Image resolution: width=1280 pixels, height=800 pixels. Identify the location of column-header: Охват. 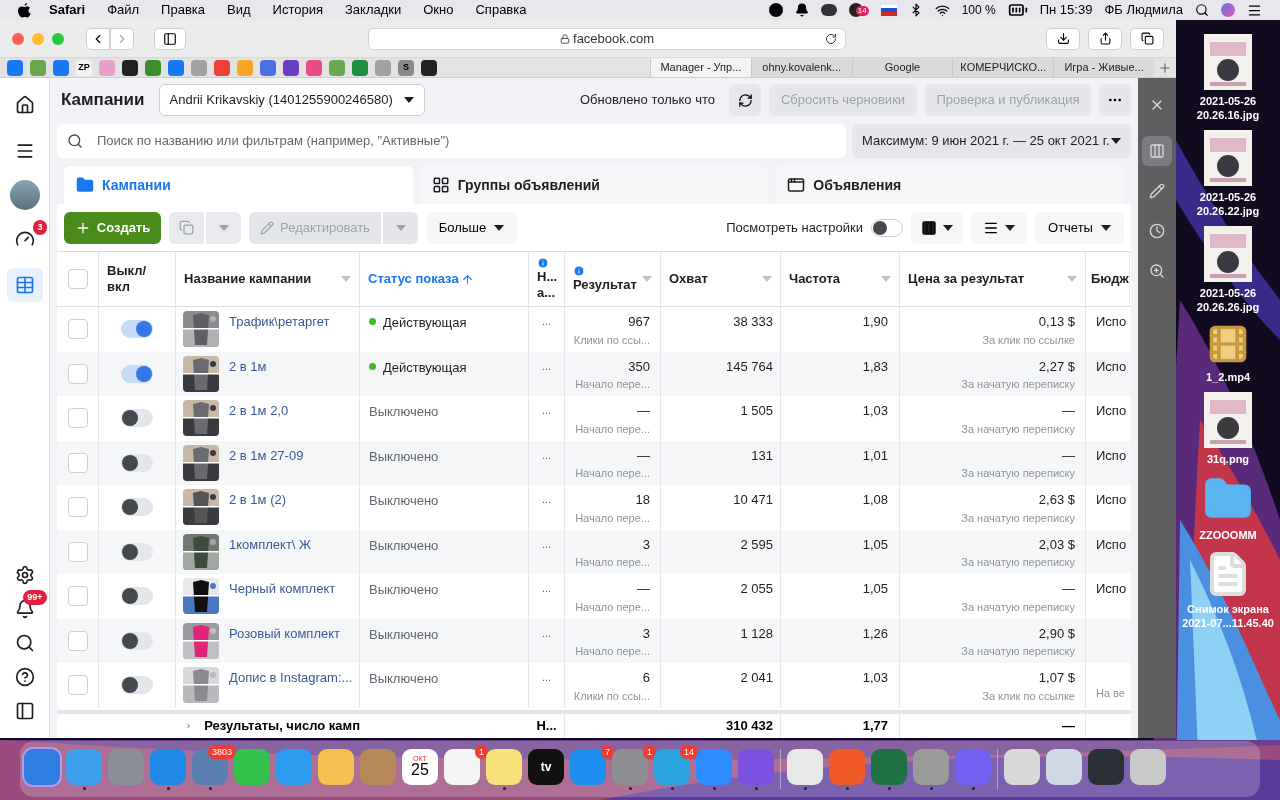
(688, 279).